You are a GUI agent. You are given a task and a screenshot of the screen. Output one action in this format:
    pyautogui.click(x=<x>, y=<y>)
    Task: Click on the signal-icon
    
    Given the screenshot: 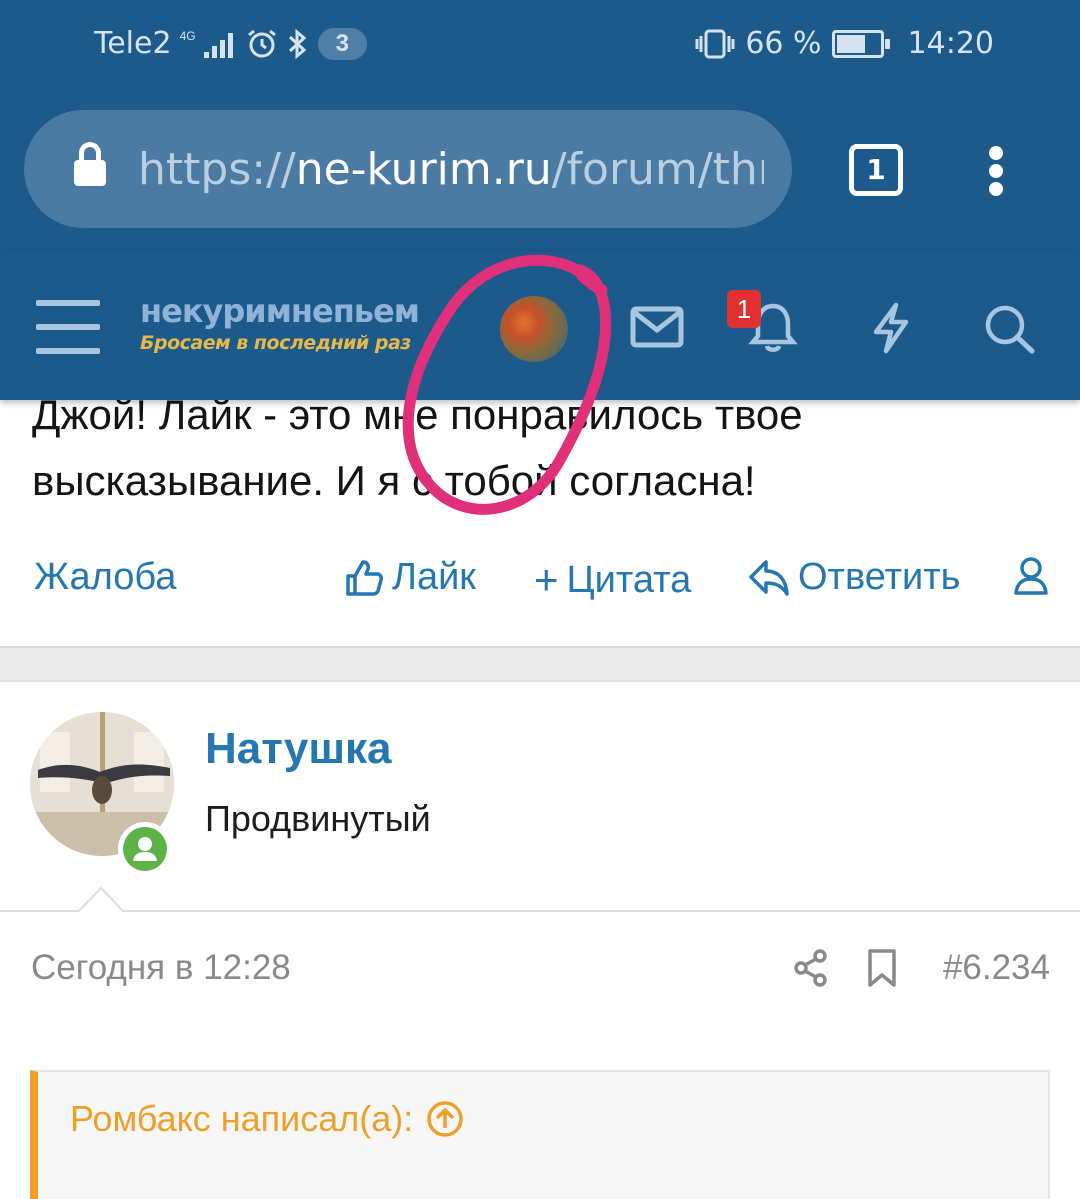 What is the action you would take?
    pyautogui.click(x=218, y=45)
    